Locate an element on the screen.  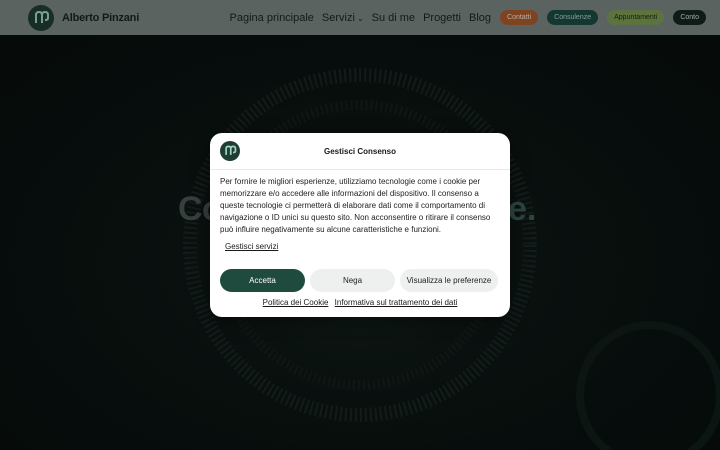
consent-actions: Accetta Nega Visualizza le preferenze is located at coordinates (359, 280).